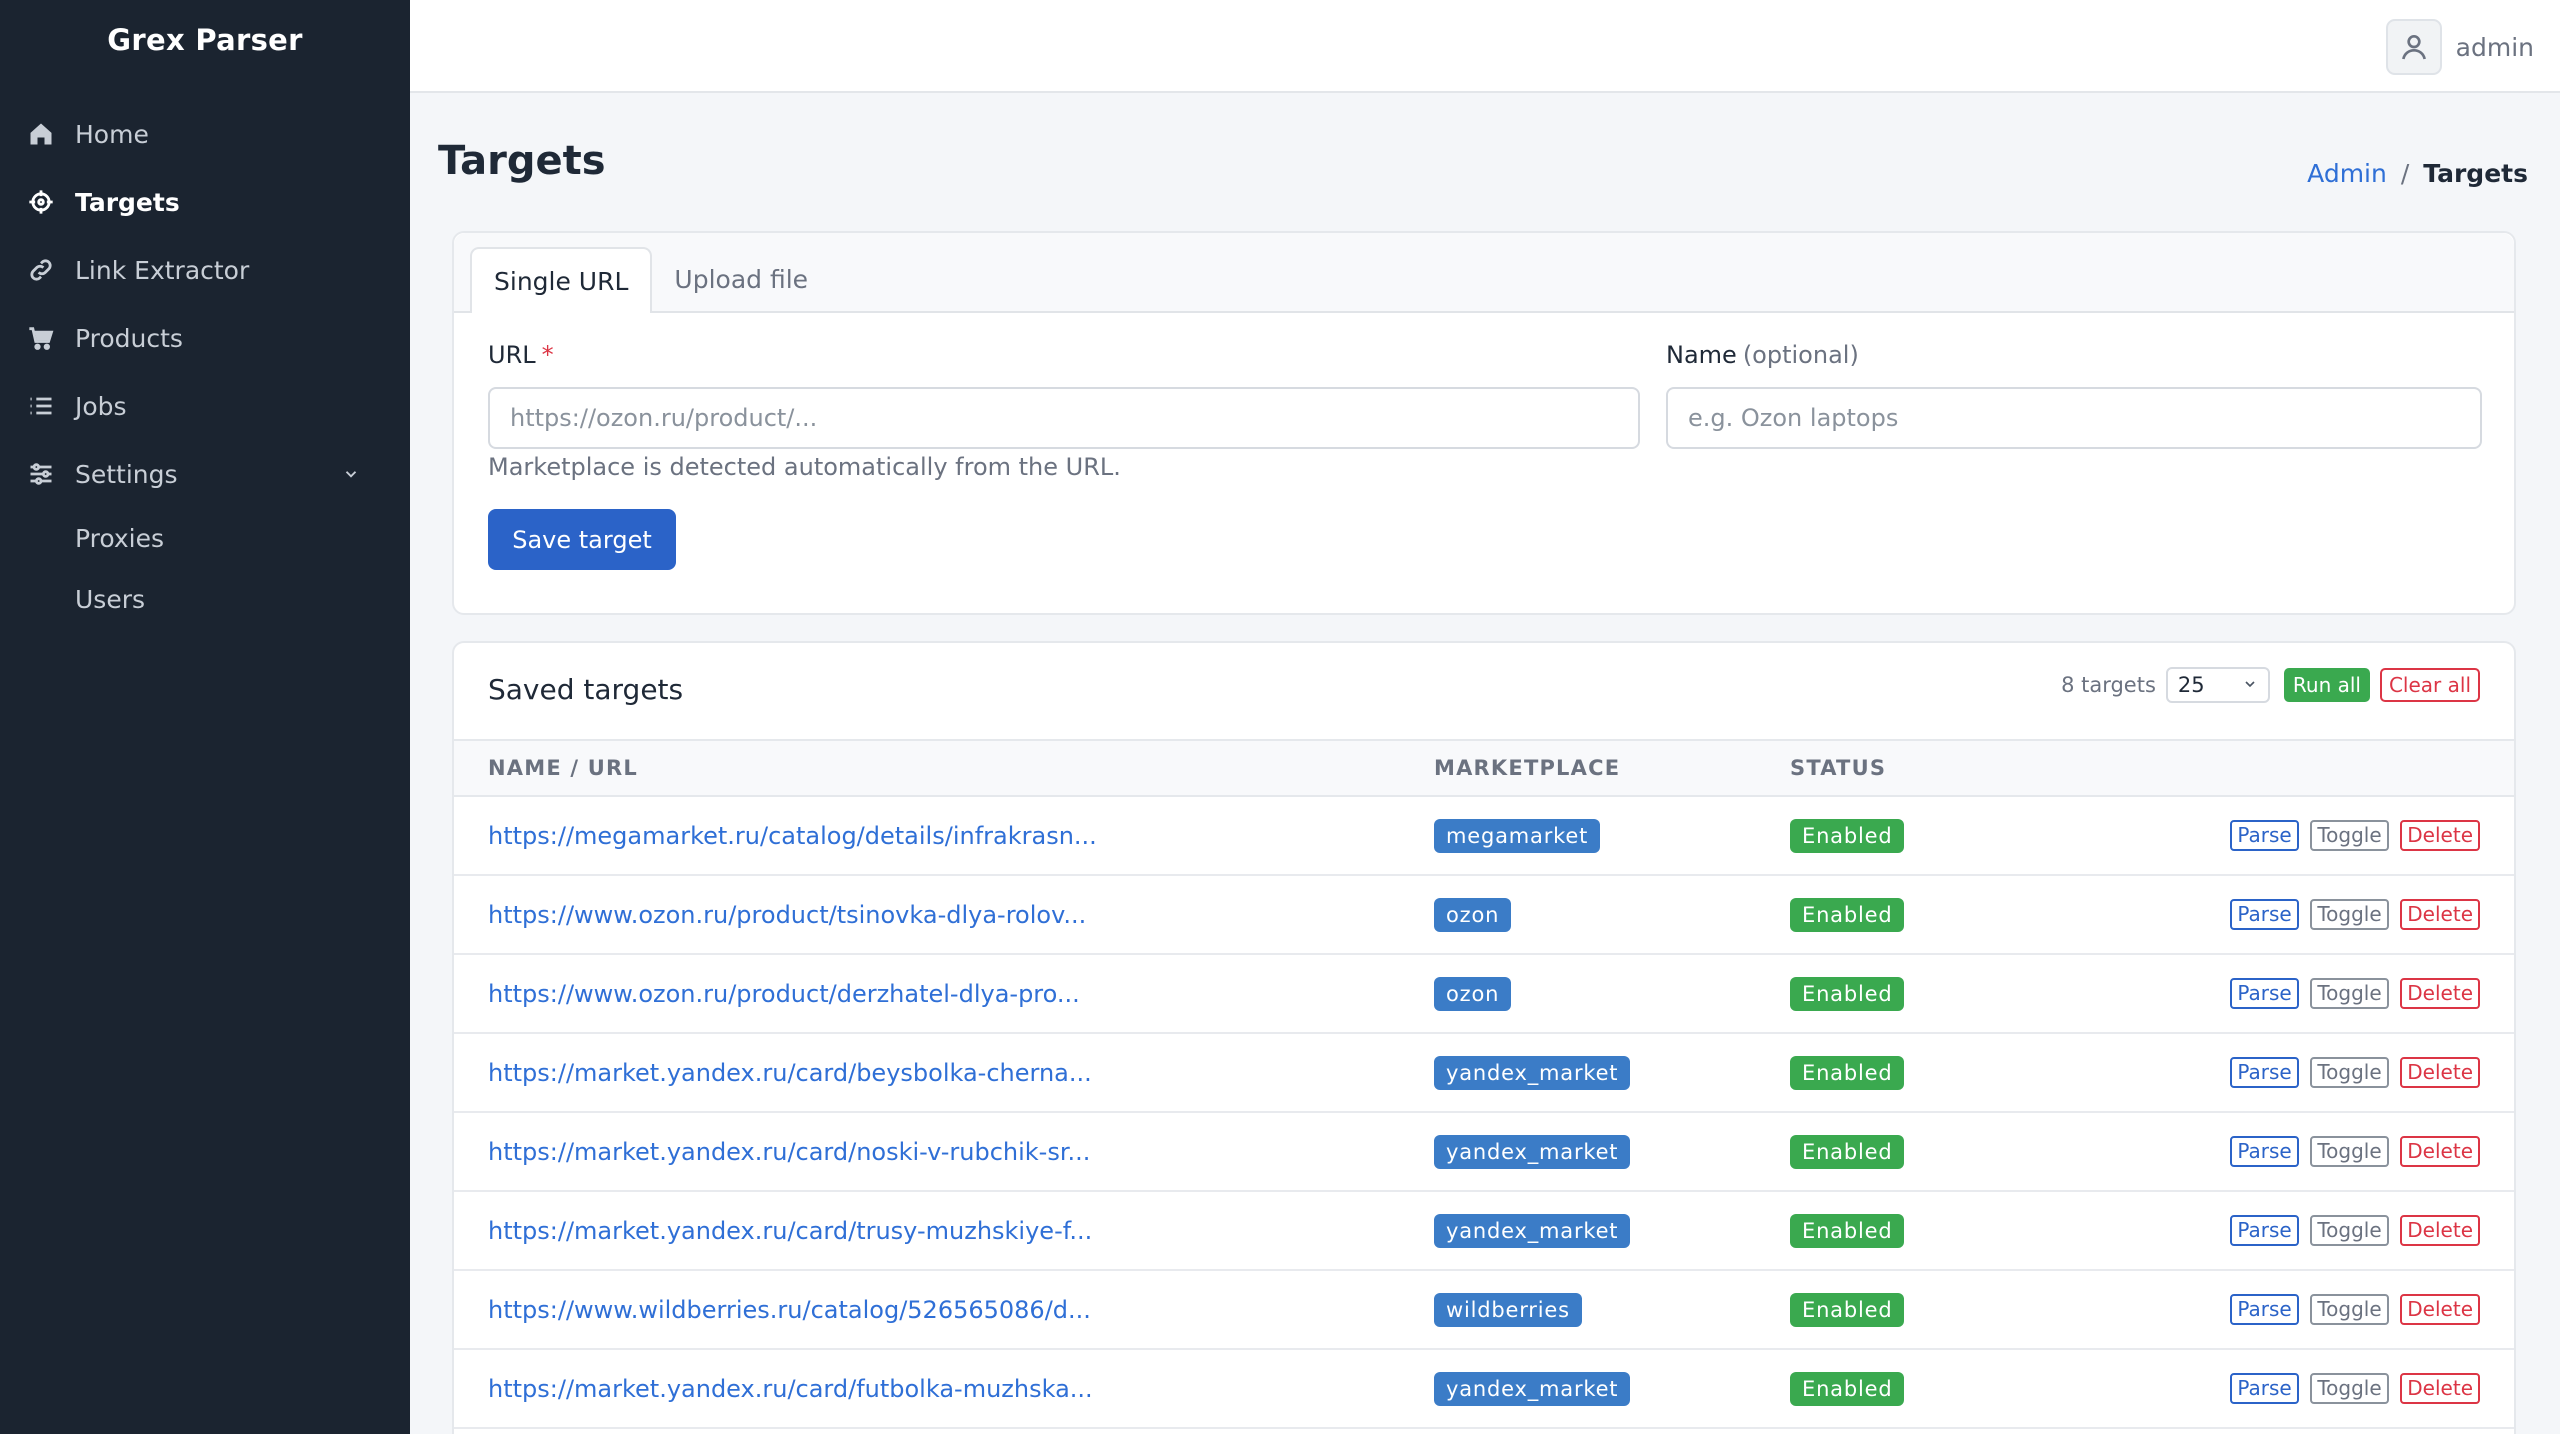 The height and width of the screenshot is (1434, 2560). I want to click on name-label: Name (optional), so click(1762, 355).